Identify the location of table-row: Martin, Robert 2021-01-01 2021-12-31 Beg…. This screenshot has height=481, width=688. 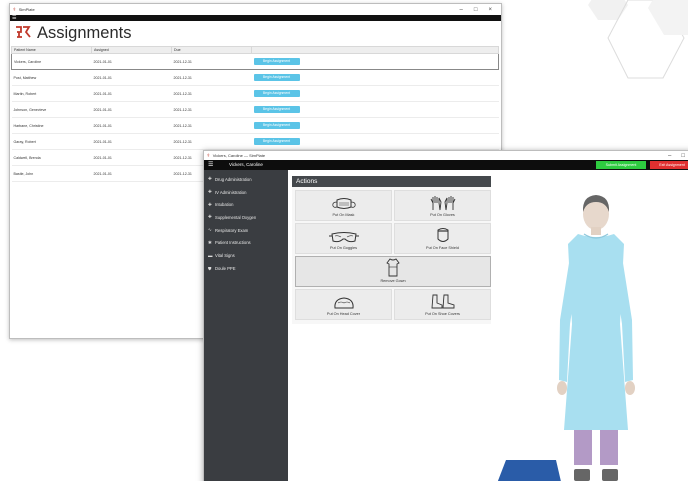
(255, 93).